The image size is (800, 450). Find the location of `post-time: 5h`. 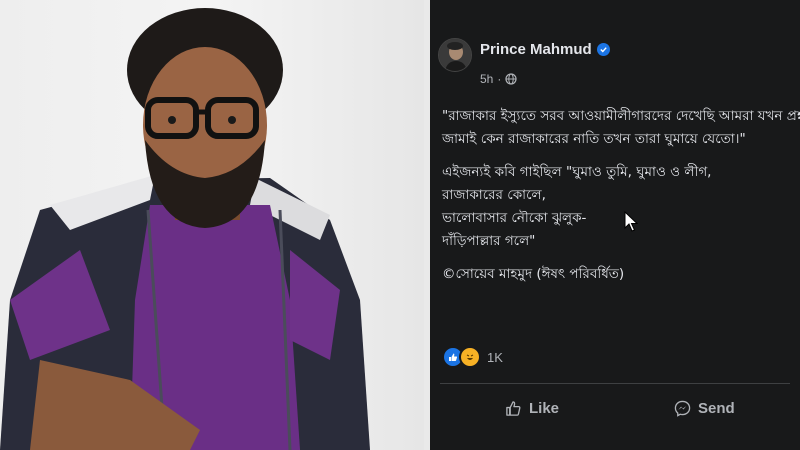

post-time: 5h is located at coordinates (486, 79).